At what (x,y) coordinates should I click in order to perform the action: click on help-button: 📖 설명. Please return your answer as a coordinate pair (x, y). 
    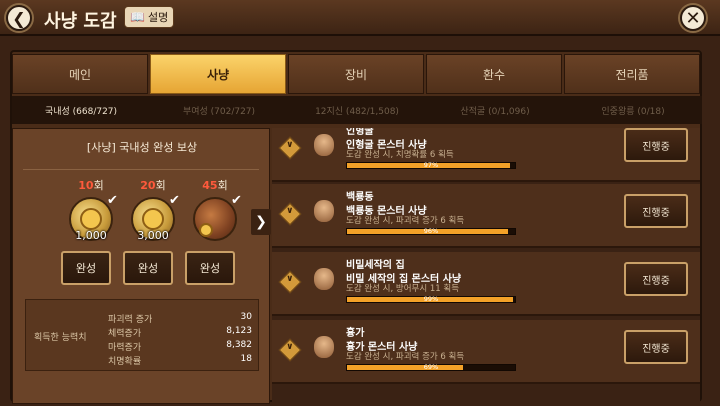
    Looking at the image, I should click on (149, 17).